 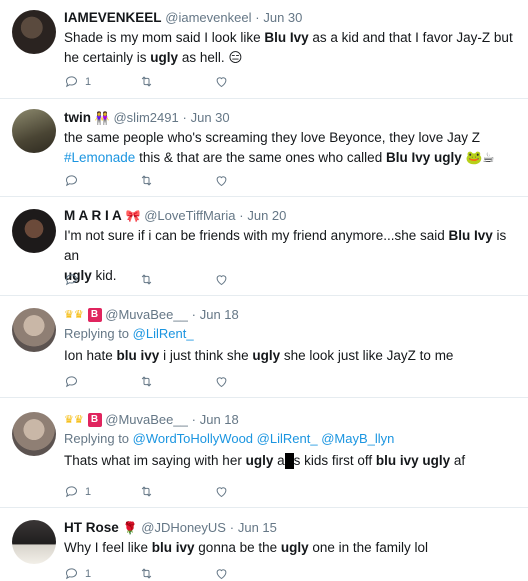 What do you see at coordinates (208, 17) in the screenshot?
I see `user-handle: @iamevenkeel` at bounding box center [208, 17].